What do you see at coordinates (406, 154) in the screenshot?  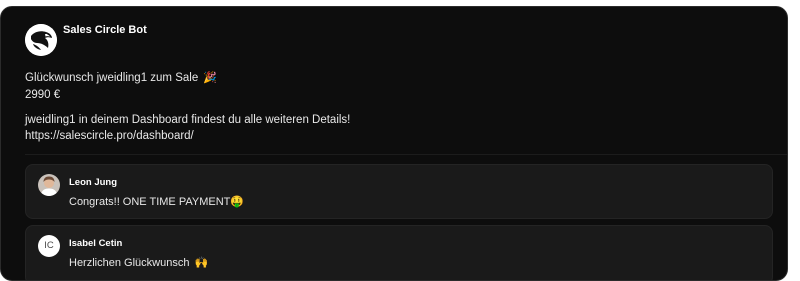 I see `divider` at bounding box center [406, 154].